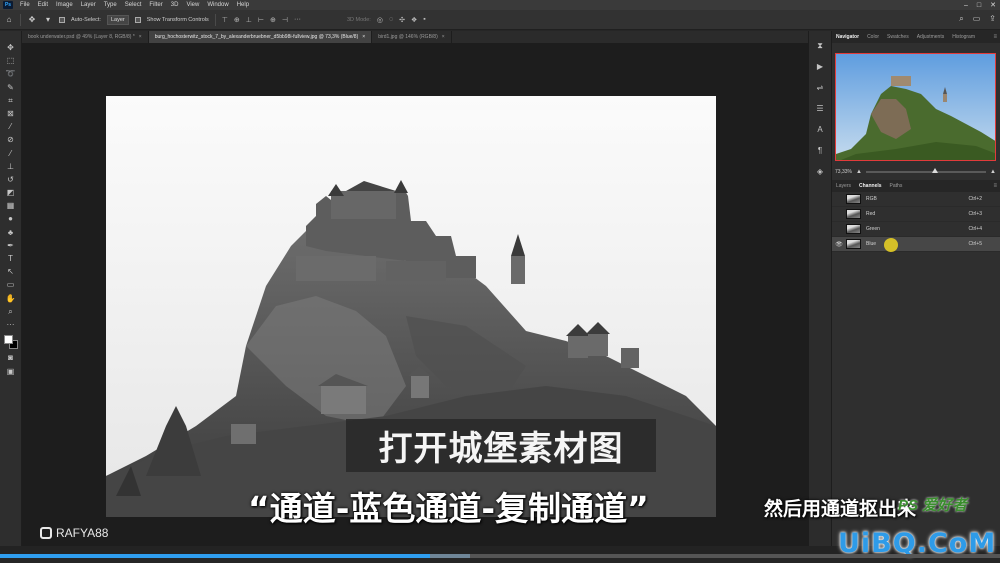 This screenshot has height=563, width=1000. I want to click on menu-select: Select, so click(133, 5).